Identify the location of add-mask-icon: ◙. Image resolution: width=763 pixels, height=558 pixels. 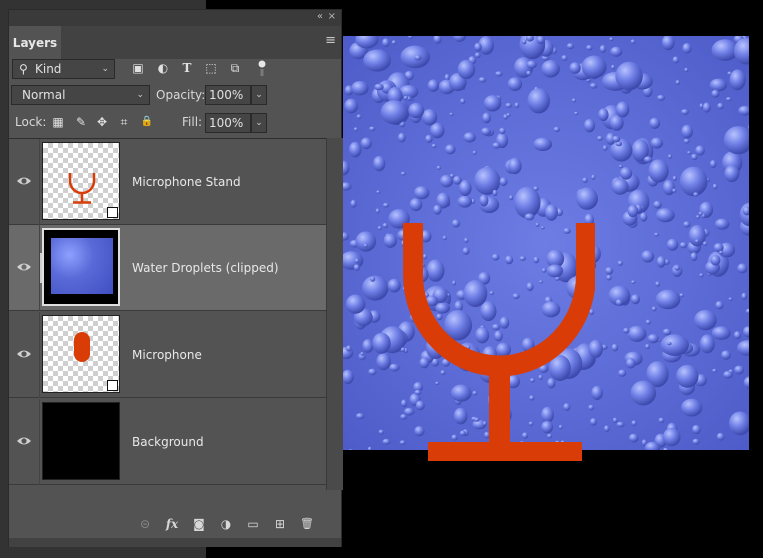
(199, 524).